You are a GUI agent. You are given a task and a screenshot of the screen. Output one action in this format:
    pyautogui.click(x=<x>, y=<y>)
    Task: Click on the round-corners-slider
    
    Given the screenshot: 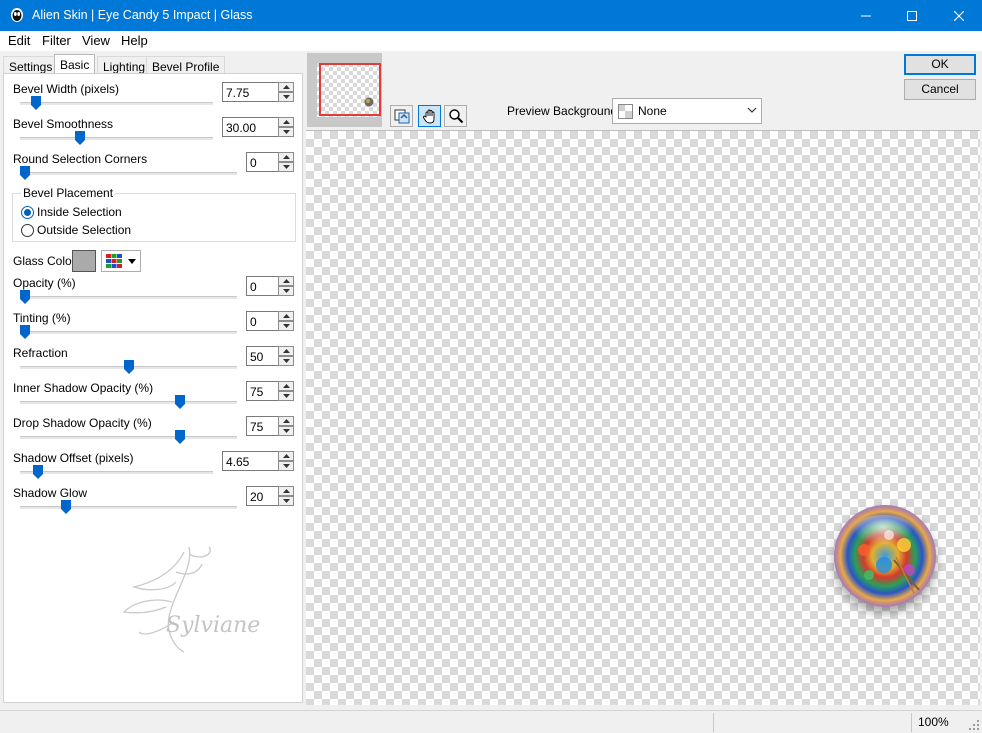 What is the action you would take?
    pyautogui.click(x=128, y=173)
    